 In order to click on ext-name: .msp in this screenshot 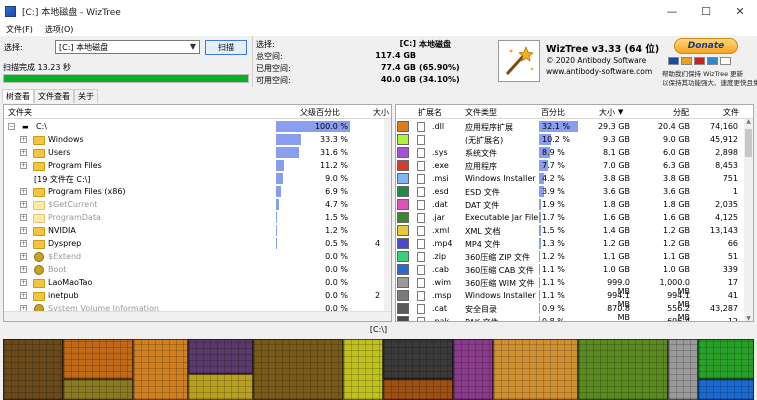, I will do `click(442, 295)`.